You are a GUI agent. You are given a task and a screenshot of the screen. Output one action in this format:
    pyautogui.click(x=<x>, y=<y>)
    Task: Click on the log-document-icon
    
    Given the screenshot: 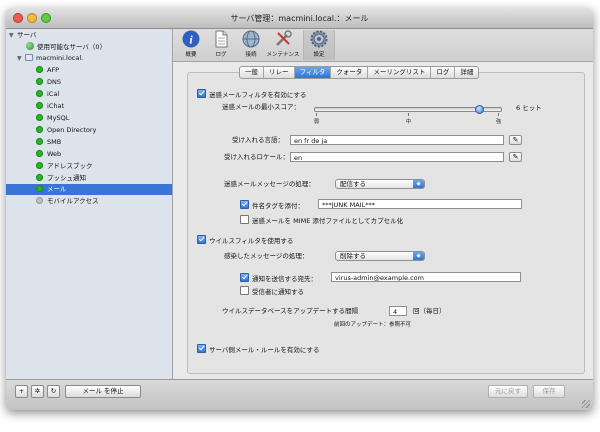 What is the action you would take?
    pyautogui.click(x=221, y=39)
    